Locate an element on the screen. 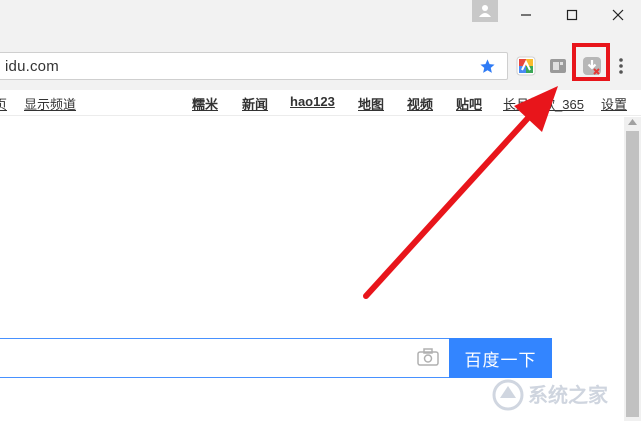 The image size is (641, 421). close-button is located at coordinates (618, 15).